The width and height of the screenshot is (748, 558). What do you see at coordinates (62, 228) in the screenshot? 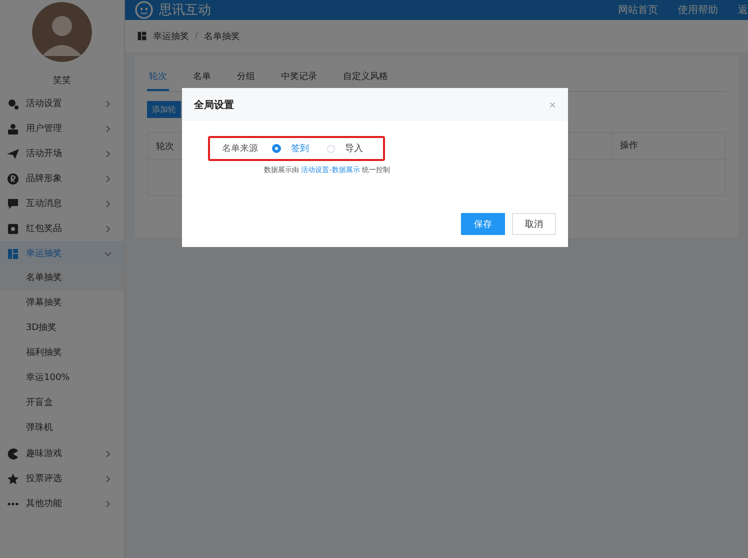
I see `menu-item: 红包奖品` at bounding box center [62, 228].